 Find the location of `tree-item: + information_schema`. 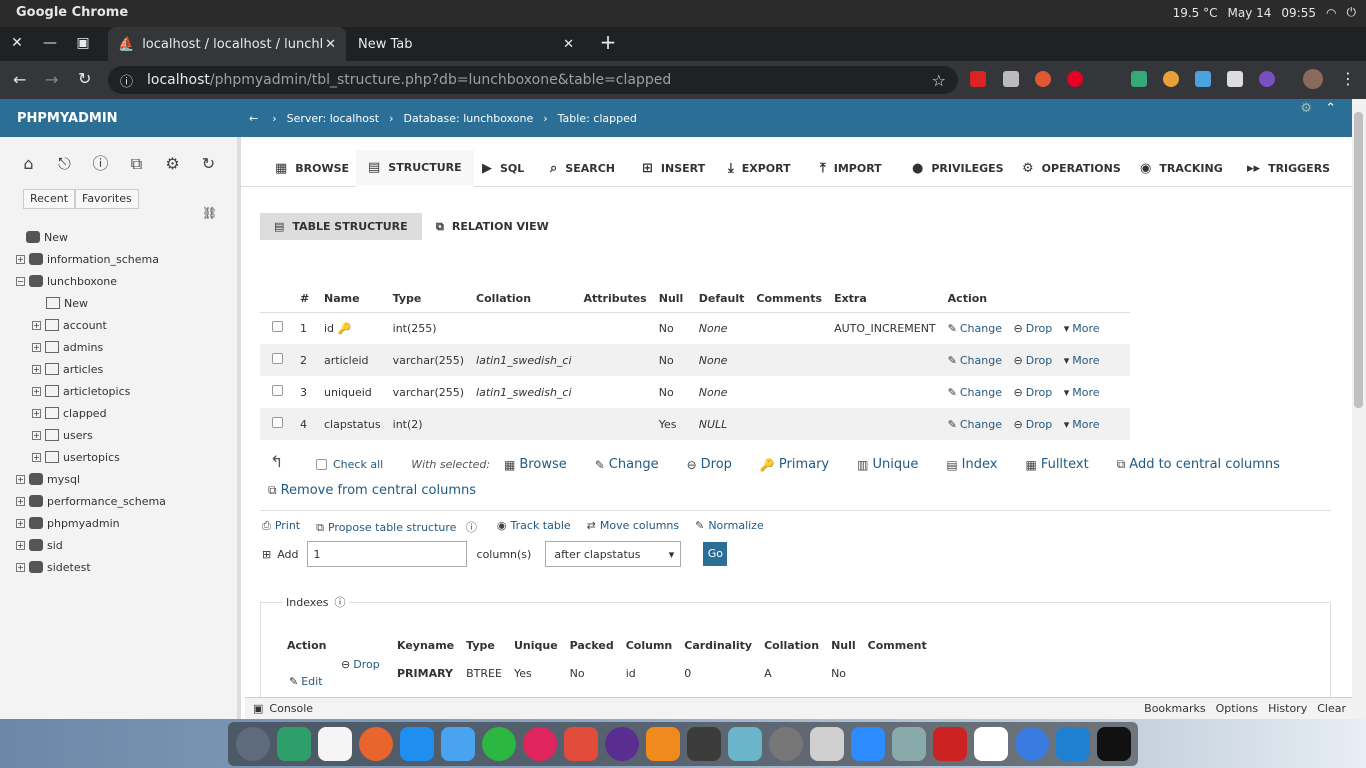

tree-item: + information_schema is located at coordinates (91, 259).